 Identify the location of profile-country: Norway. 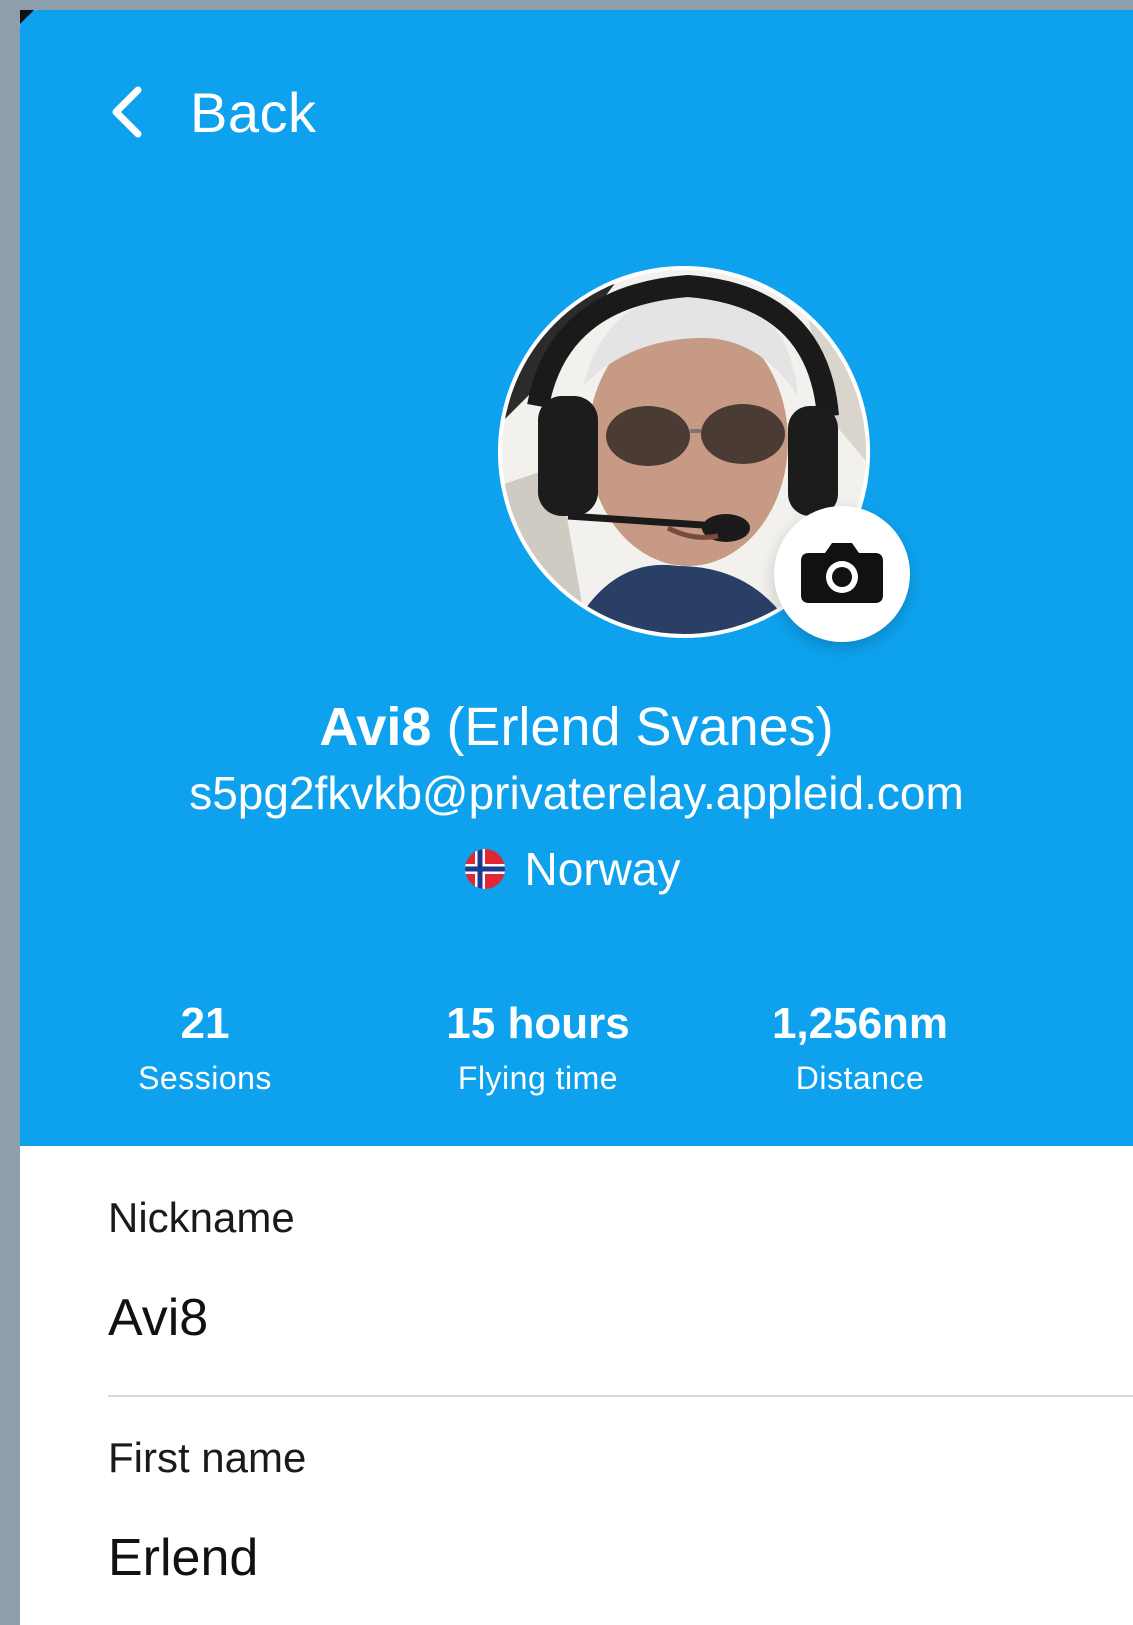
(576, 869).